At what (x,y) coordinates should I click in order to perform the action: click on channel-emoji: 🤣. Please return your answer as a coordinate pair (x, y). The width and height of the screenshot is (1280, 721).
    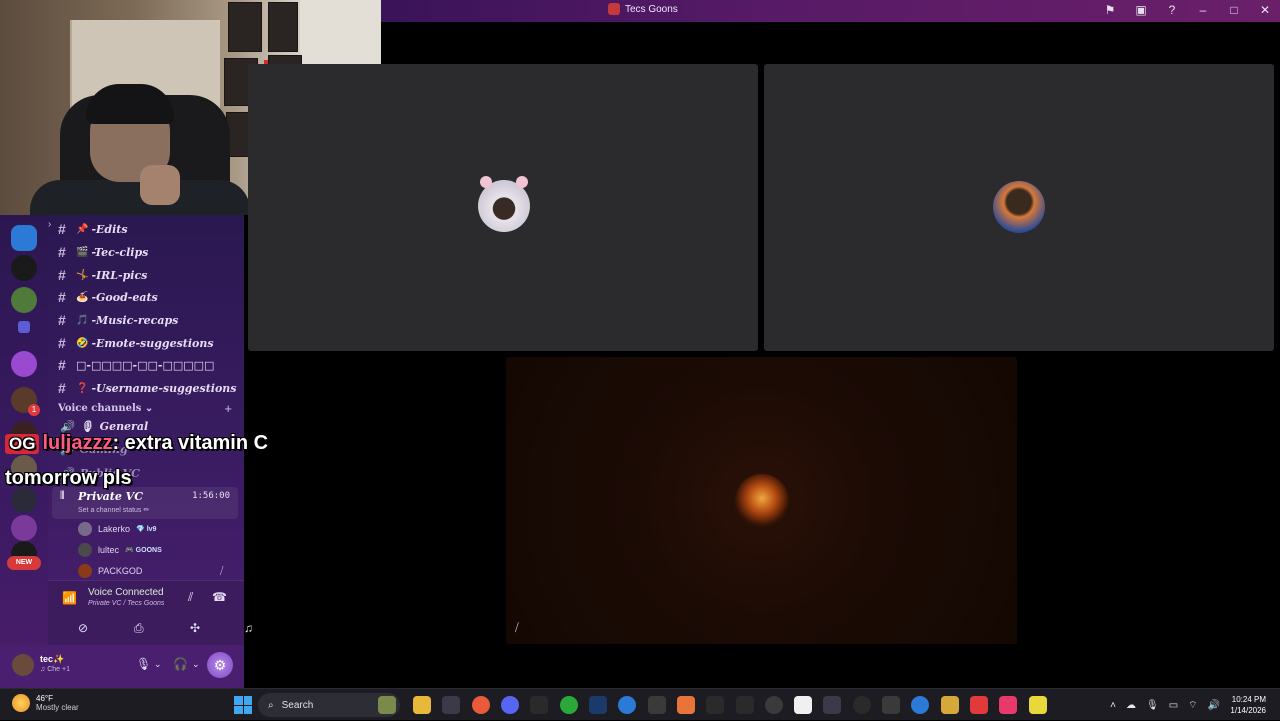
    Looking at the image, I should click on (82, 343).